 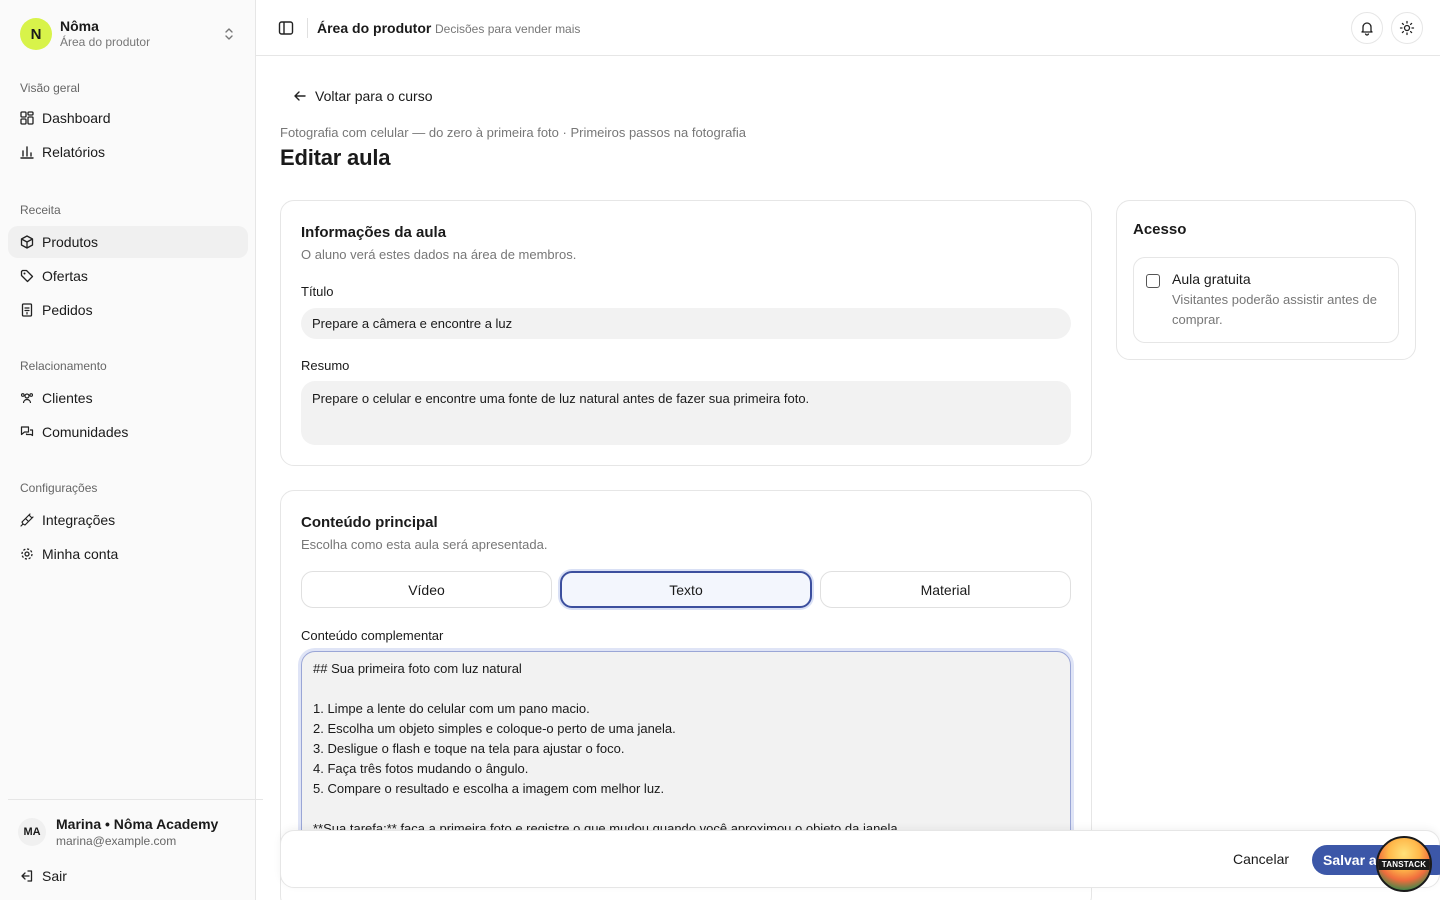 I want to click on page-title: Editar aula, so click(x=335, y=157).